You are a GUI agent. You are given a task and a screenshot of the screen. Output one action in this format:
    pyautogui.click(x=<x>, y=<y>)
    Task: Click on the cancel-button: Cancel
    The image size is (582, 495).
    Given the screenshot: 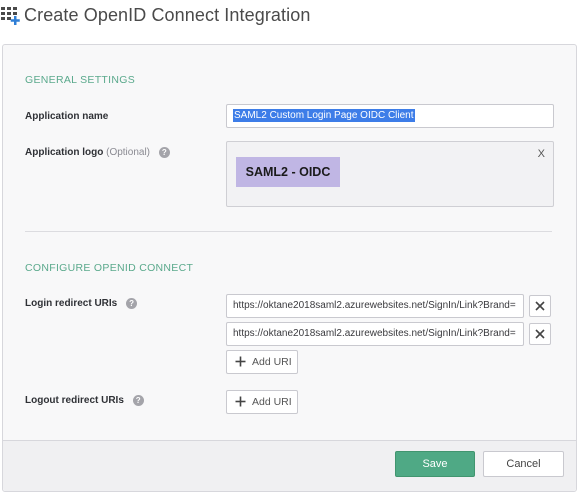 What is the action you would take?
    pyautogui.click(x=523, y=464)
    